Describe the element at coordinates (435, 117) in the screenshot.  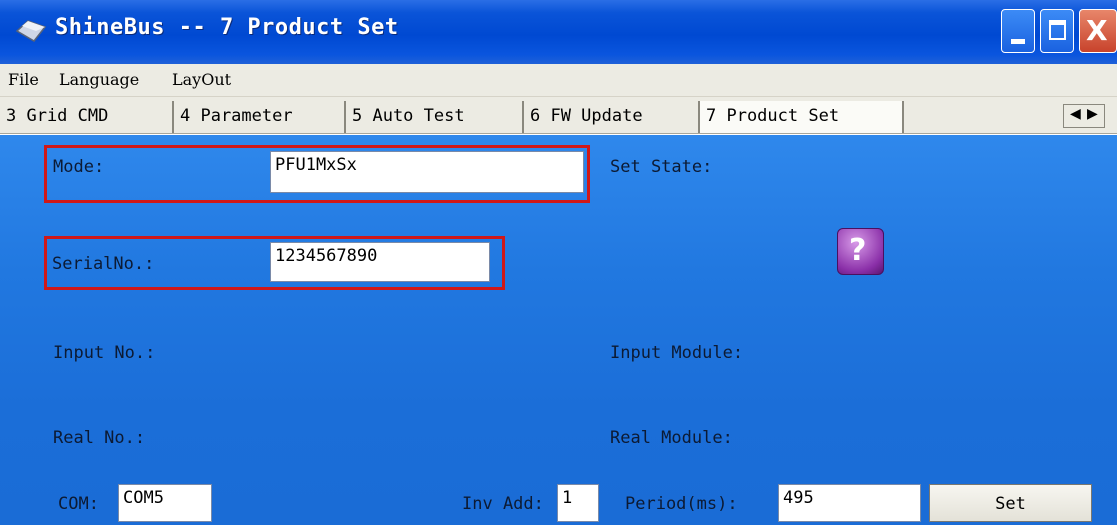
I see `tab-auto-test: 5 Auto Test` at that location.